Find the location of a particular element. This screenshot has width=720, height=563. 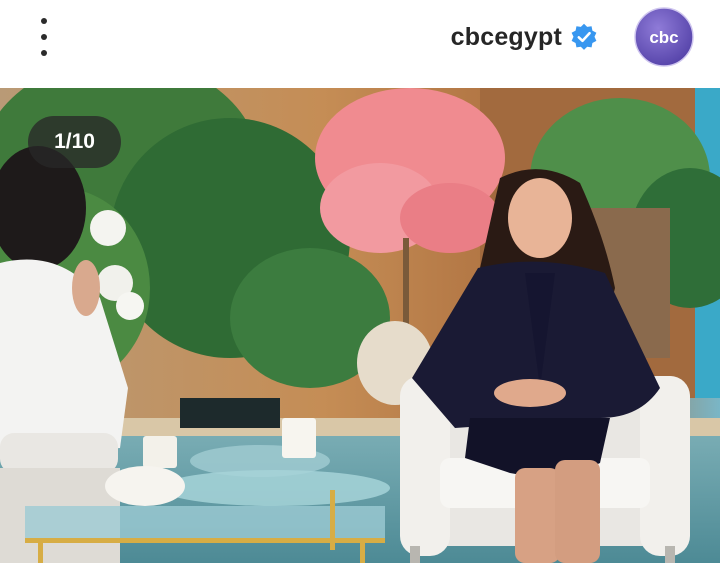

account-avatar: cbc is located at coordinates (664, 37).